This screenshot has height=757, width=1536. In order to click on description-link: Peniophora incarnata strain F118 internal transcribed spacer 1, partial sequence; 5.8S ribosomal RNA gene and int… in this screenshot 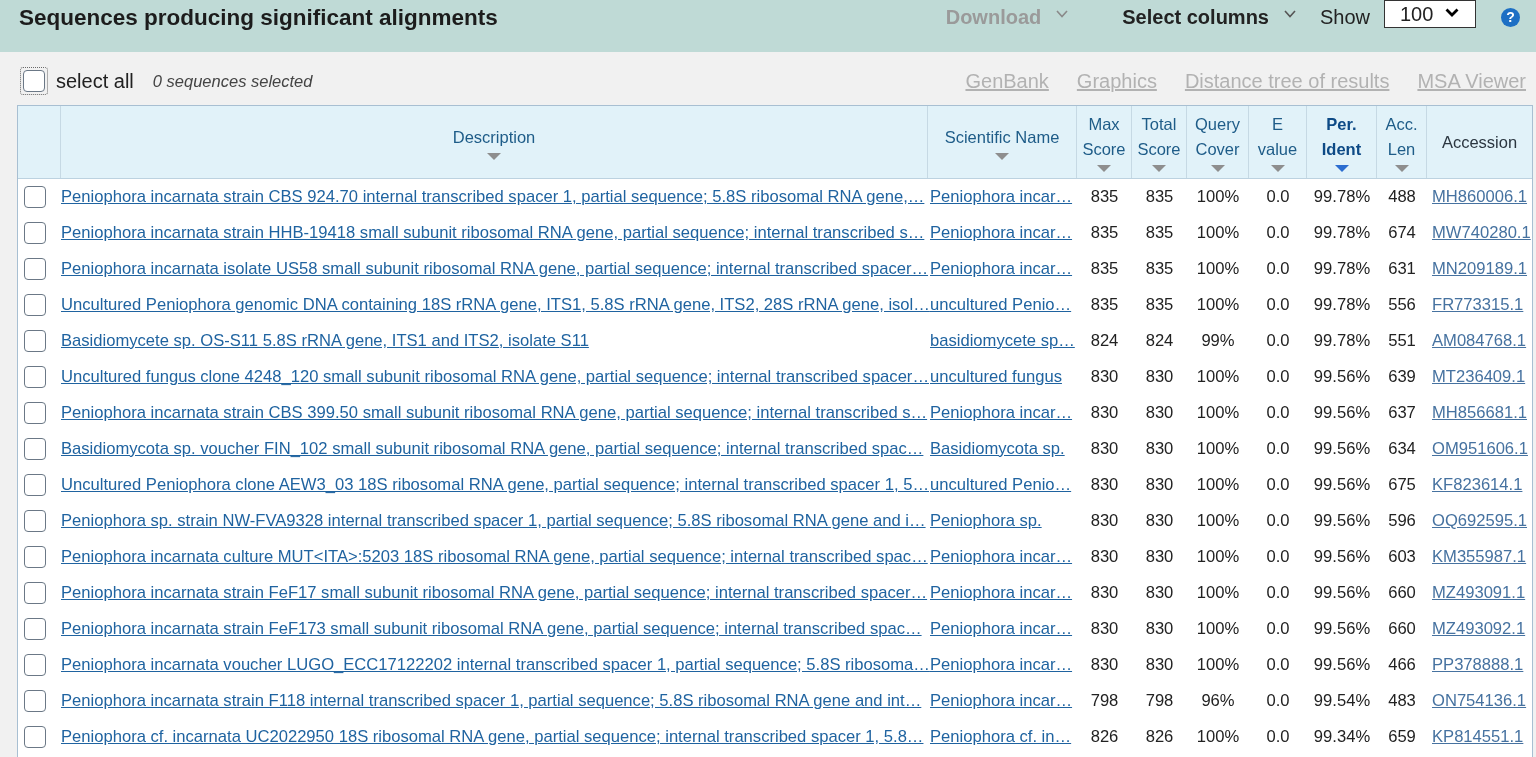, I will do `click(491, 701)`.